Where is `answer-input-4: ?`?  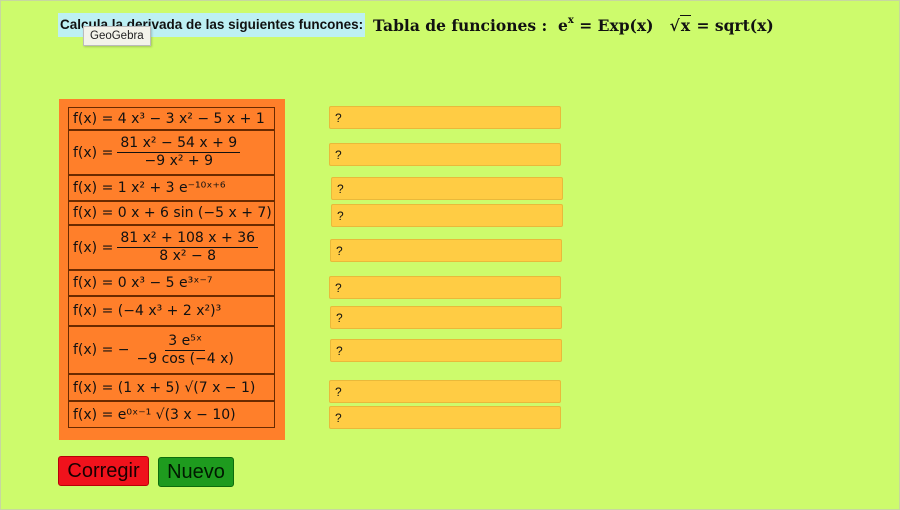 answer-input-4: ? is located at coordinates (447, 215).